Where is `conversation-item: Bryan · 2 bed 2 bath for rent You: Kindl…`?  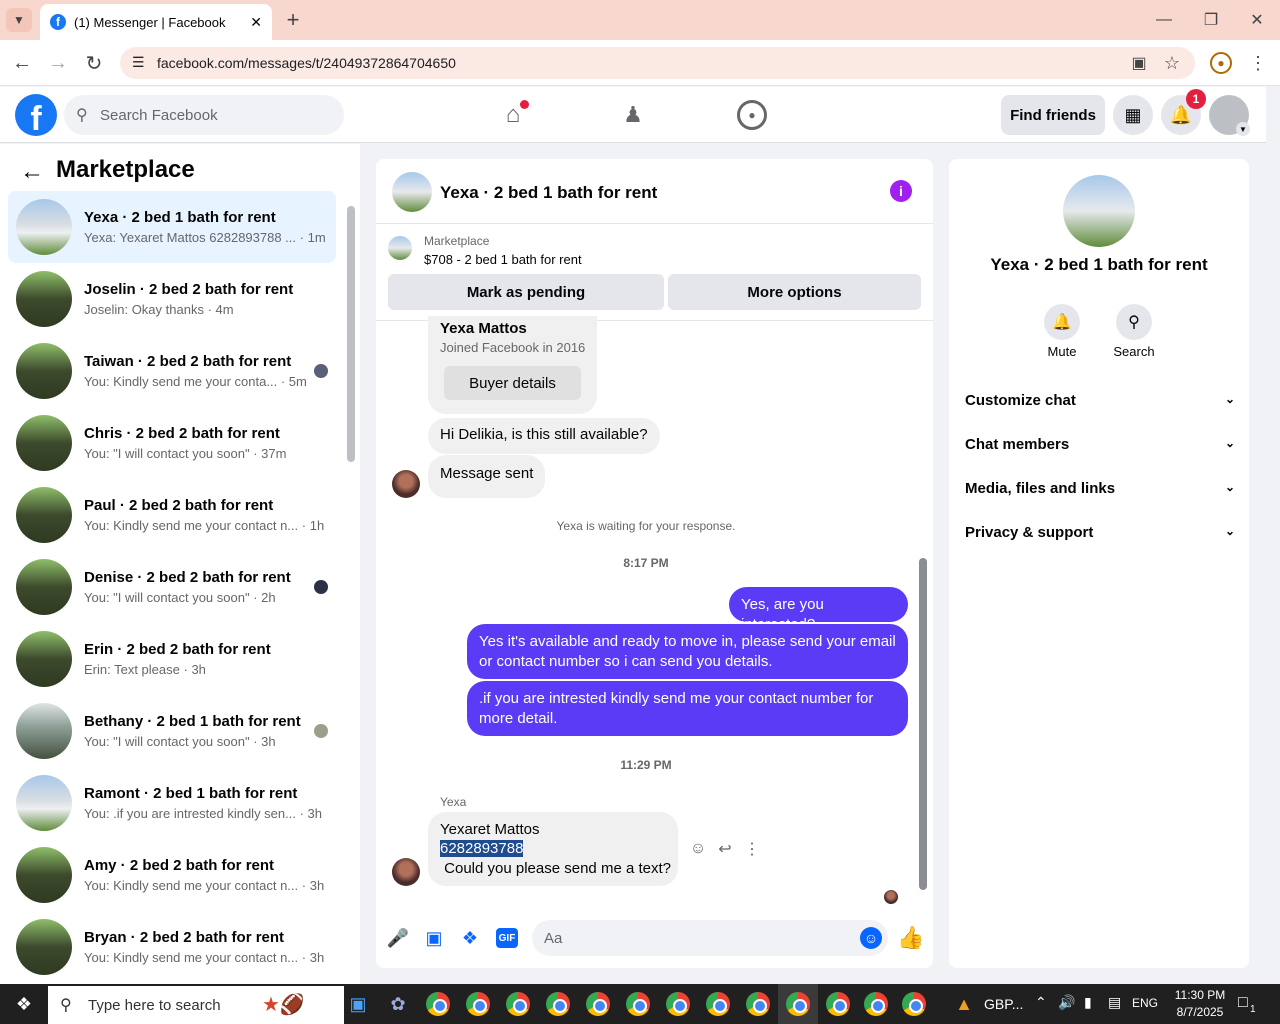 conversation-item: Bryan · 2 bed 2 bath for rent You: Kindl… is located at coordinates (172, 947).